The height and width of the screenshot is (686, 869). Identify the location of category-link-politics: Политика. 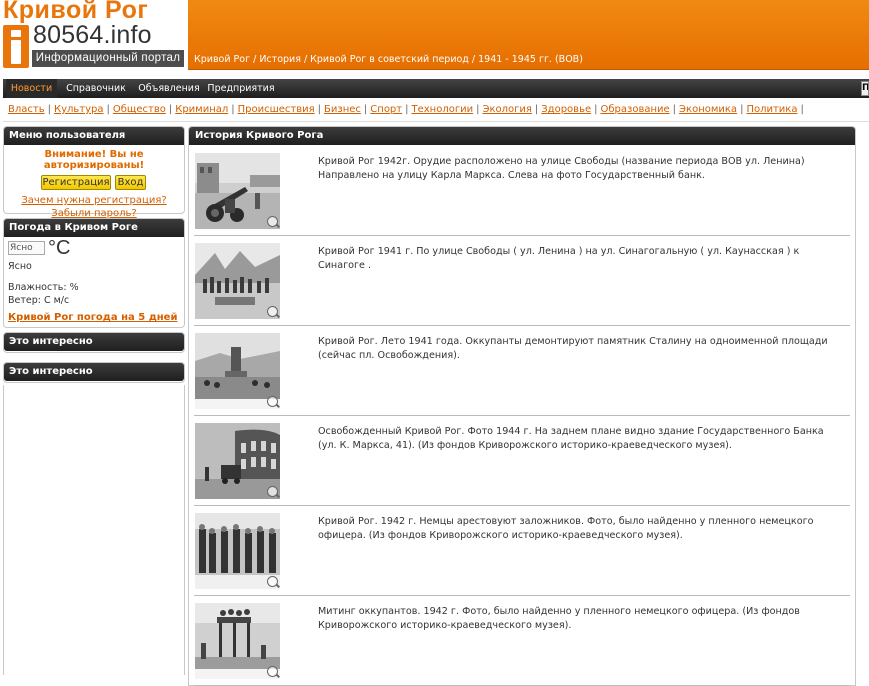
(771, 109).